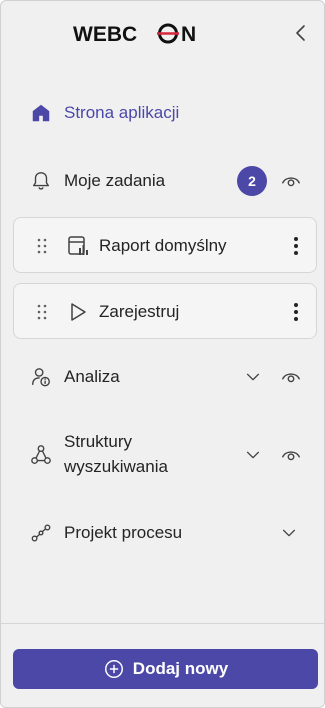 The width and height of the screenshot is (325, 708). I want to click on pinned-item-label: Raport domyślny, so click(163, 245).